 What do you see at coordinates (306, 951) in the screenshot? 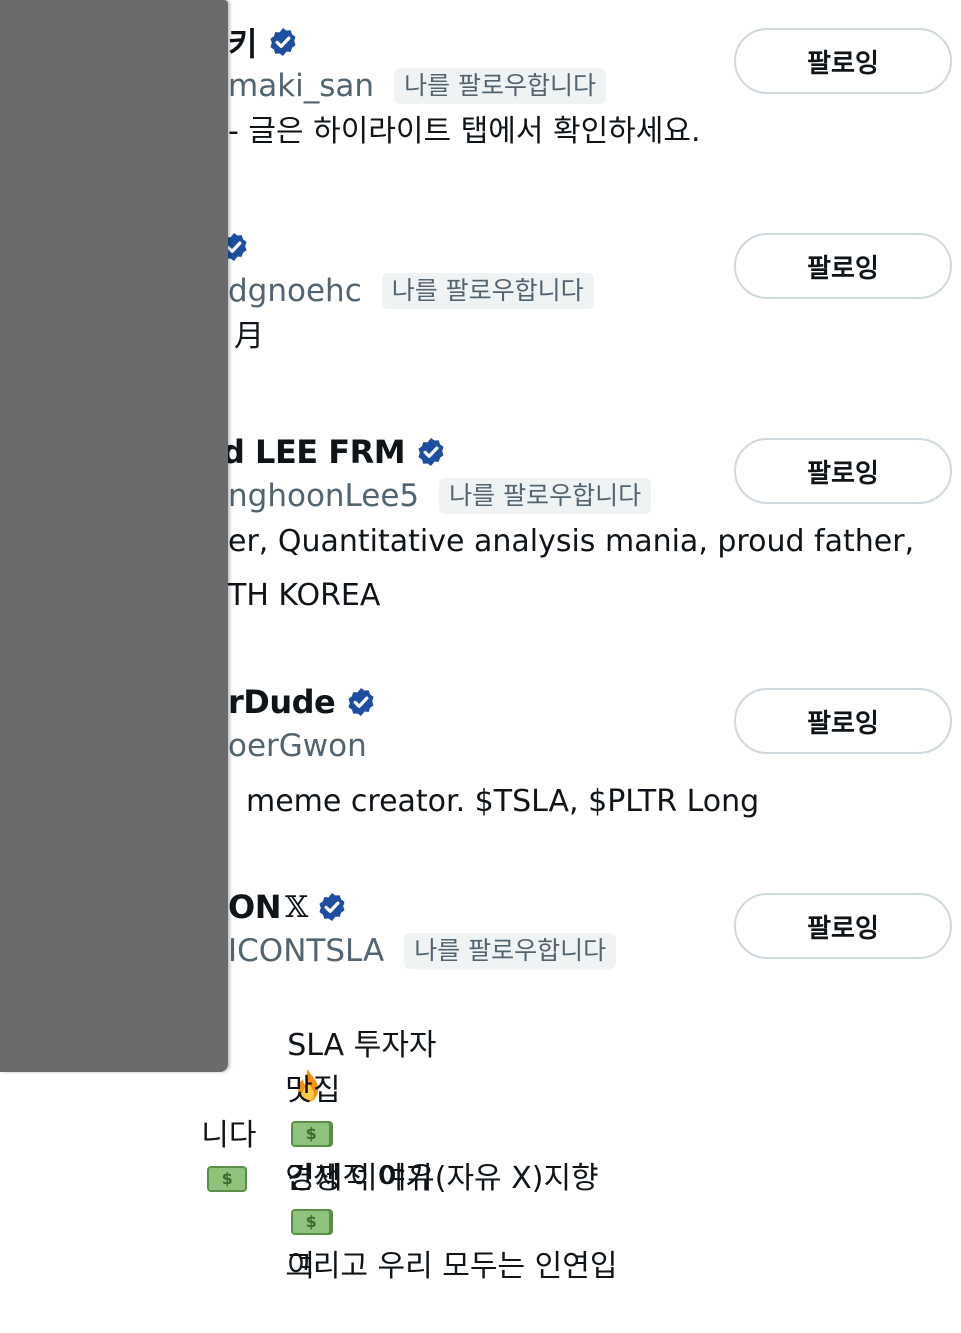
I see `handle: ICONTSLA` at bounding box center [306, 951].